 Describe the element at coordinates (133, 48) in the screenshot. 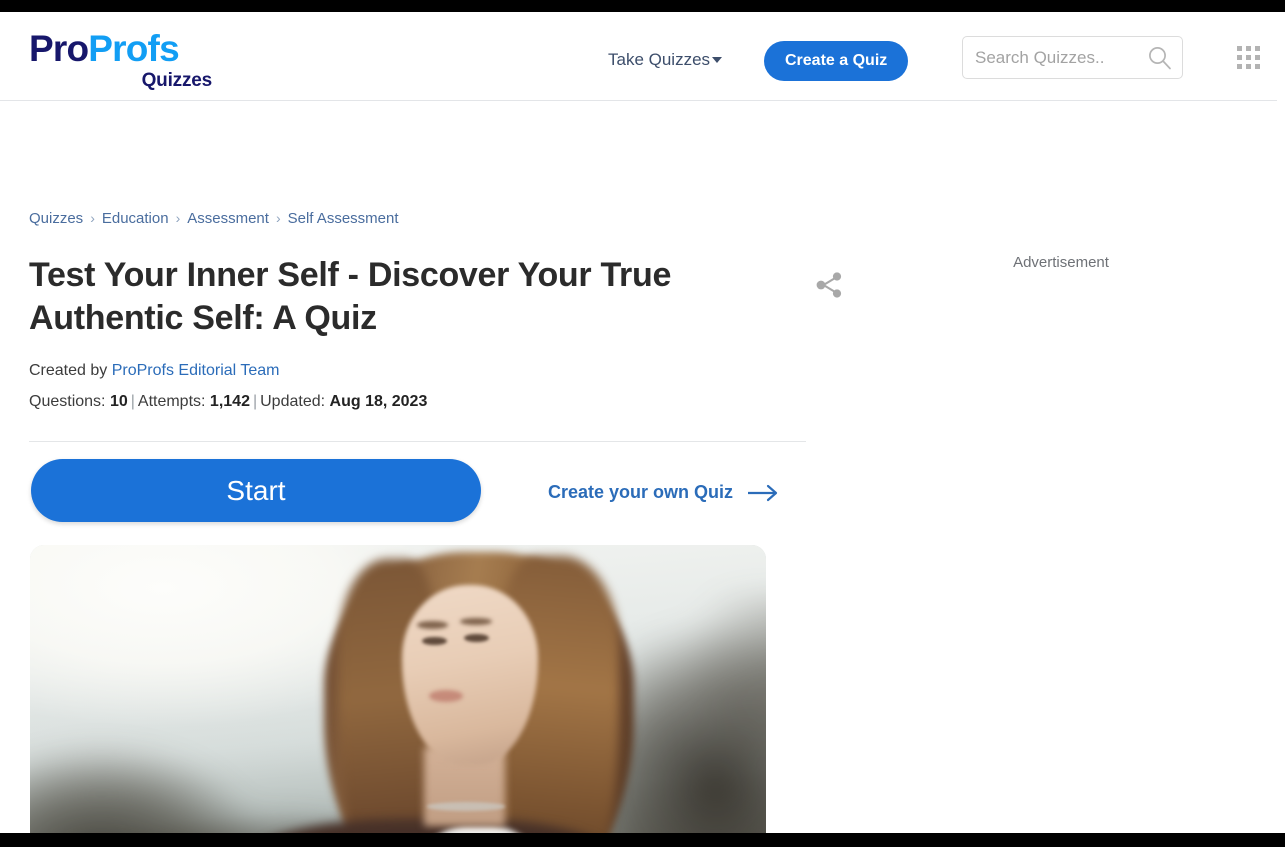

I see `logo-text-profs: Profs` at that location.